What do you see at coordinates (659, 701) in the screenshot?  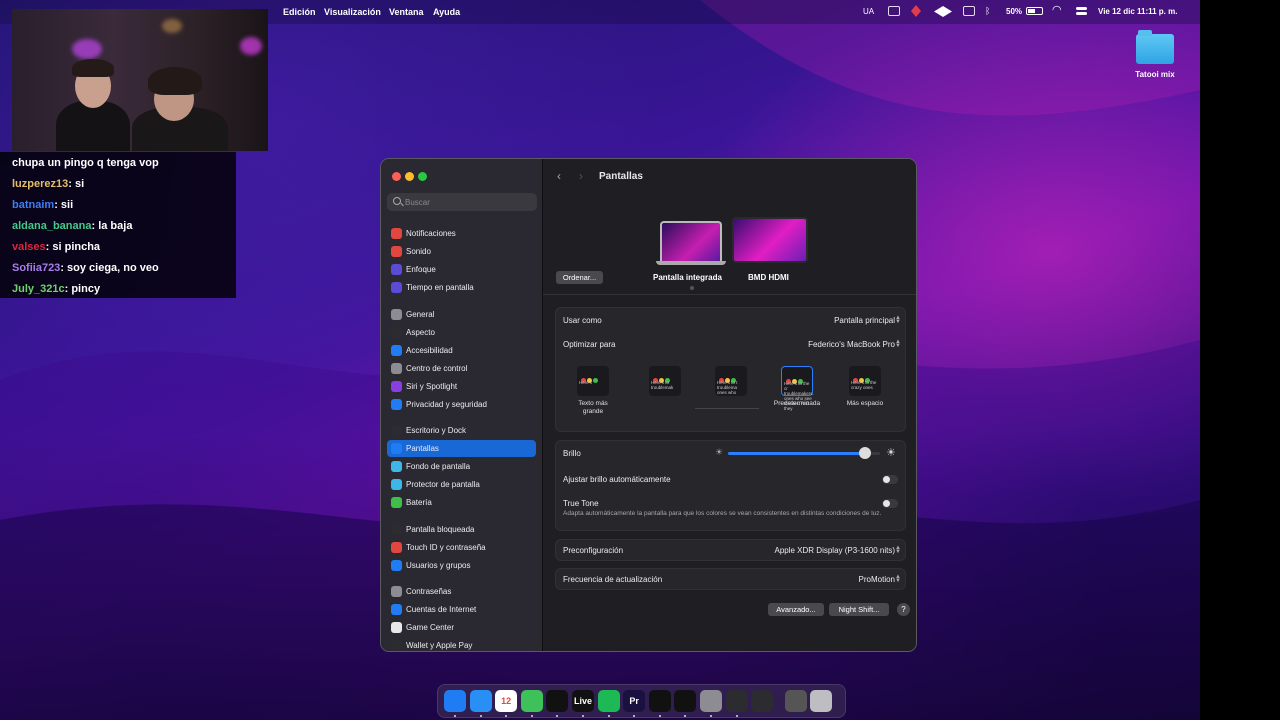 I see `cube-icon` at bounding box center [659, 701].